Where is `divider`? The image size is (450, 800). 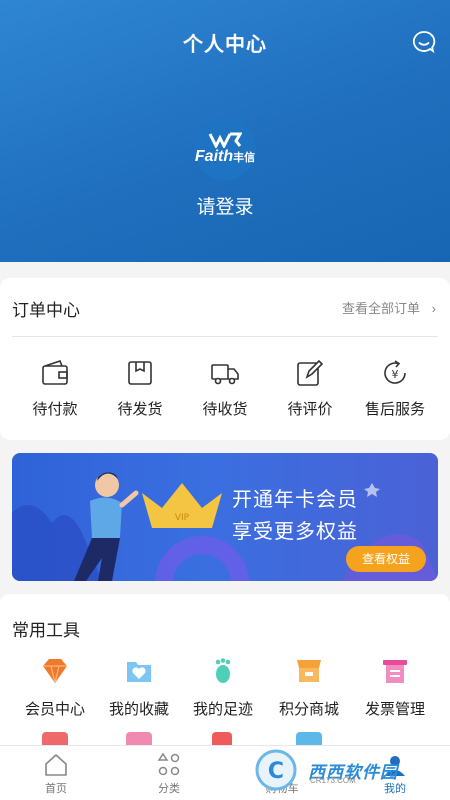 divider is located at coordinates (225, 336).